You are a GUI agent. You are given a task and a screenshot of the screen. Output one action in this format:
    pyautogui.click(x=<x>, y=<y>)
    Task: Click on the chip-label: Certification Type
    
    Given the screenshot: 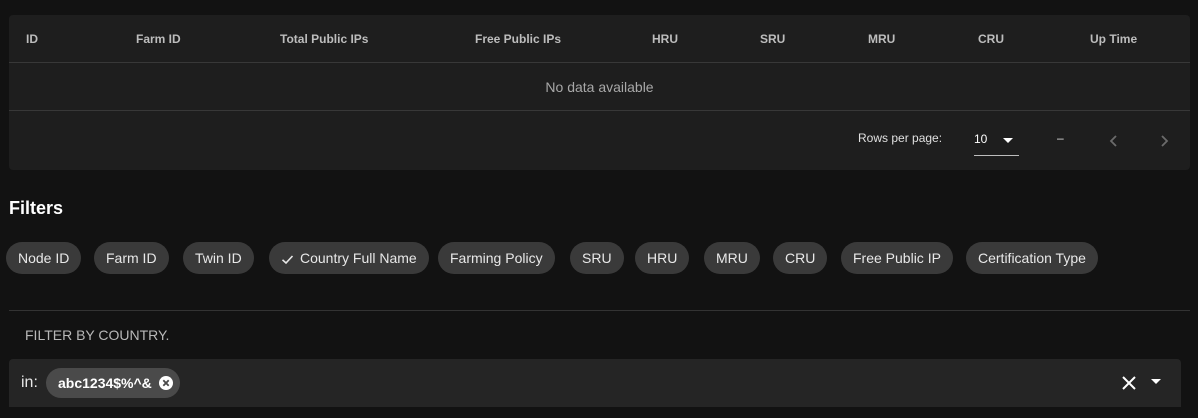 What is the action you would take?
    pyautogui.click(x=1032, y=258)
    